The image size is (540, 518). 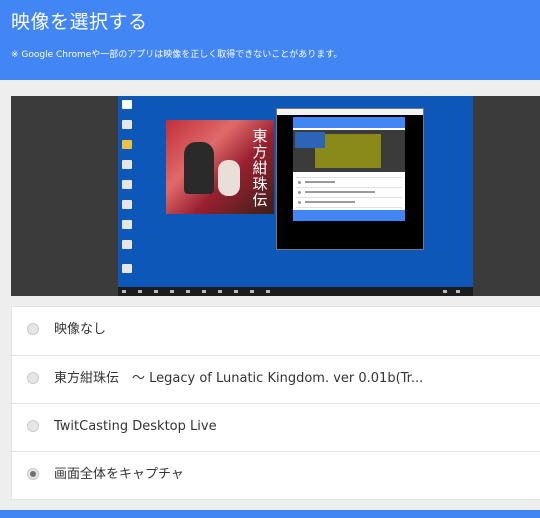 What do you see at coordinates (350, 112) in the screenshot?
I see `window-titlebar` at bounding box center [350, 112].